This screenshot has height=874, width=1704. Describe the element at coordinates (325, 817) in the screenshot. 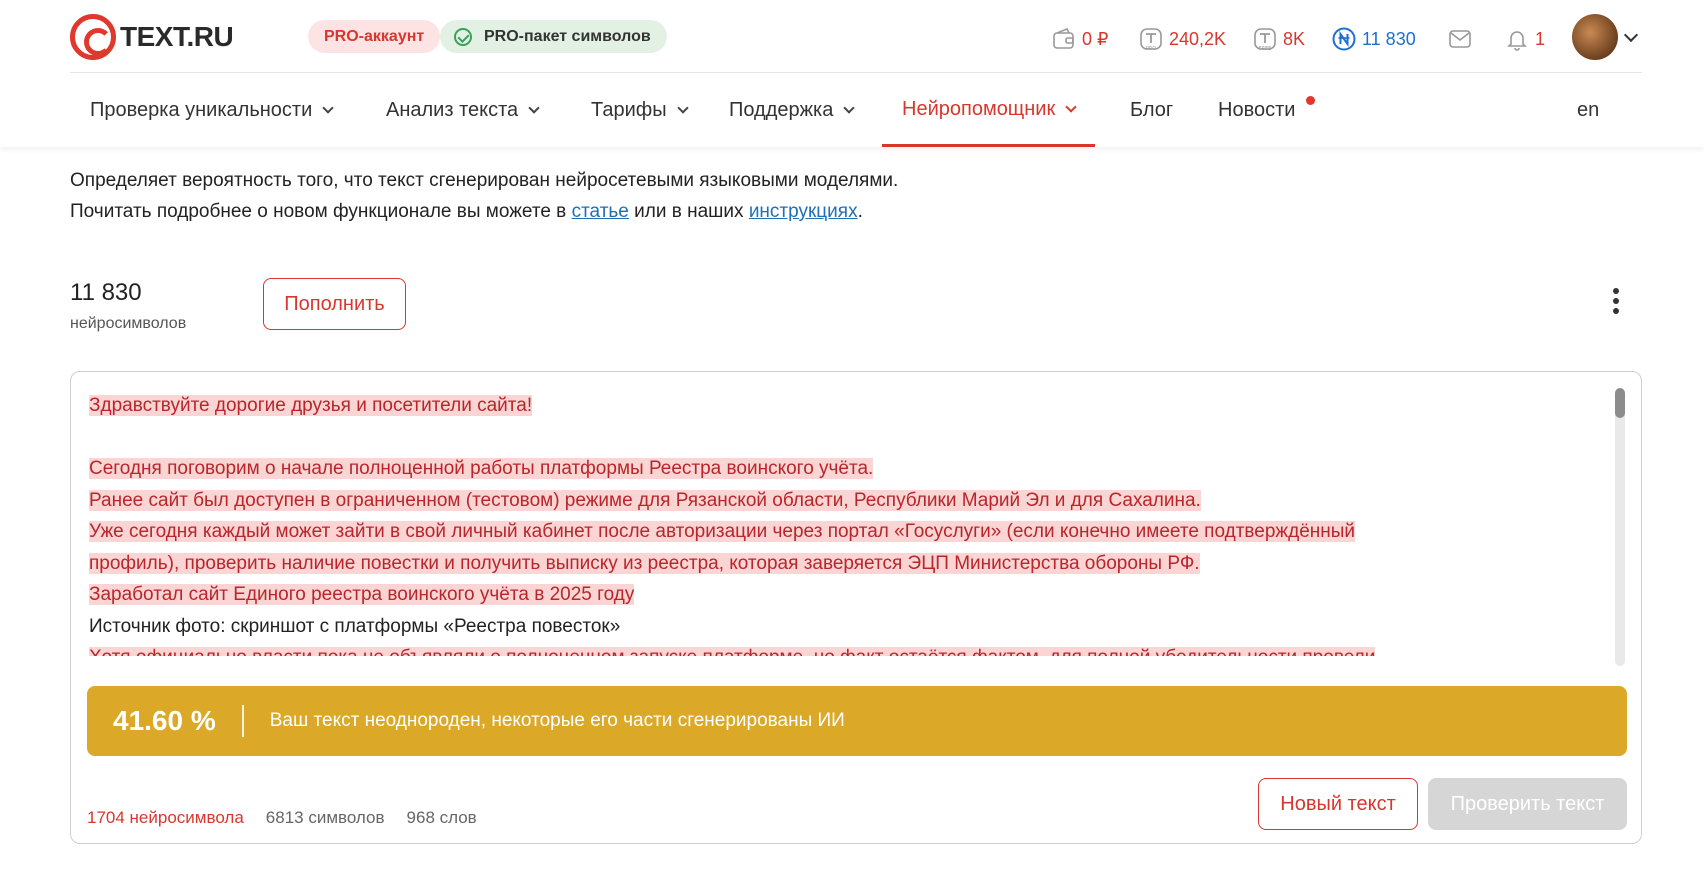

I see `chars-count: 6813 символов` at that location.